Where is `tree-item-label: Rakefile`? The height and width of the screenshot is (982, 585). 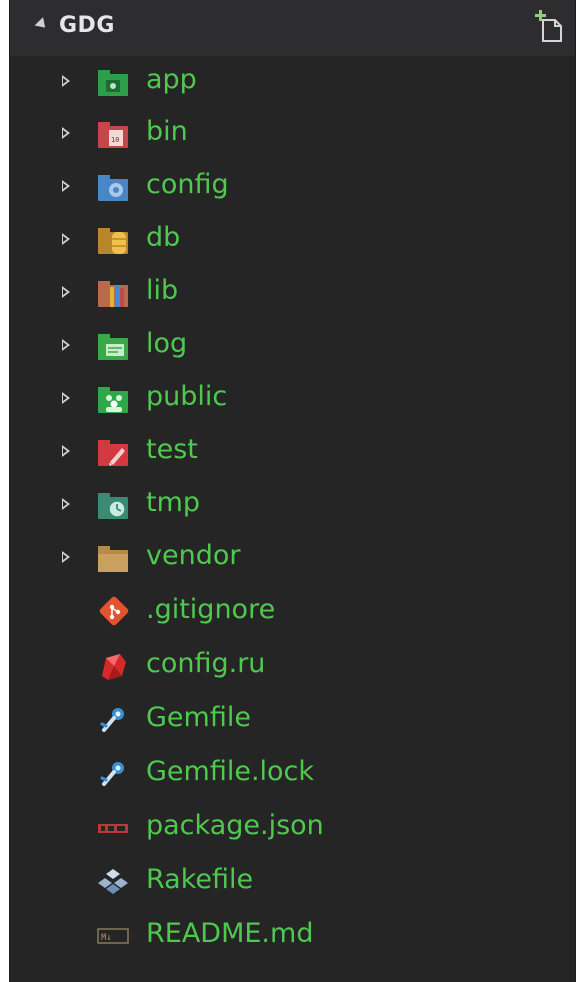
tree-item-label: Rakefile is located at coordinates (200, 879).